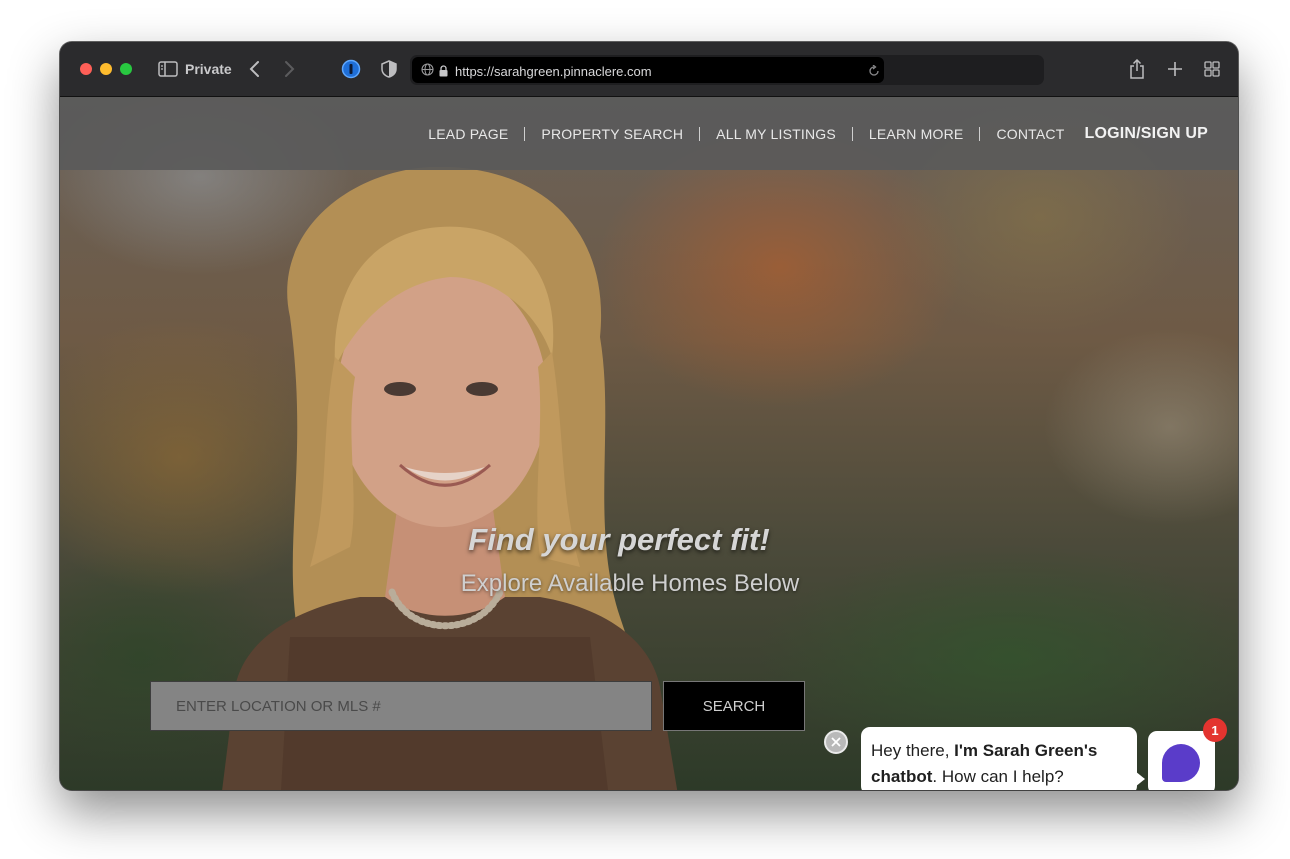 The height and width of the screenshot is (859, 1290). I want to click on chat-notification-badge: 1, so click(1215, 730).